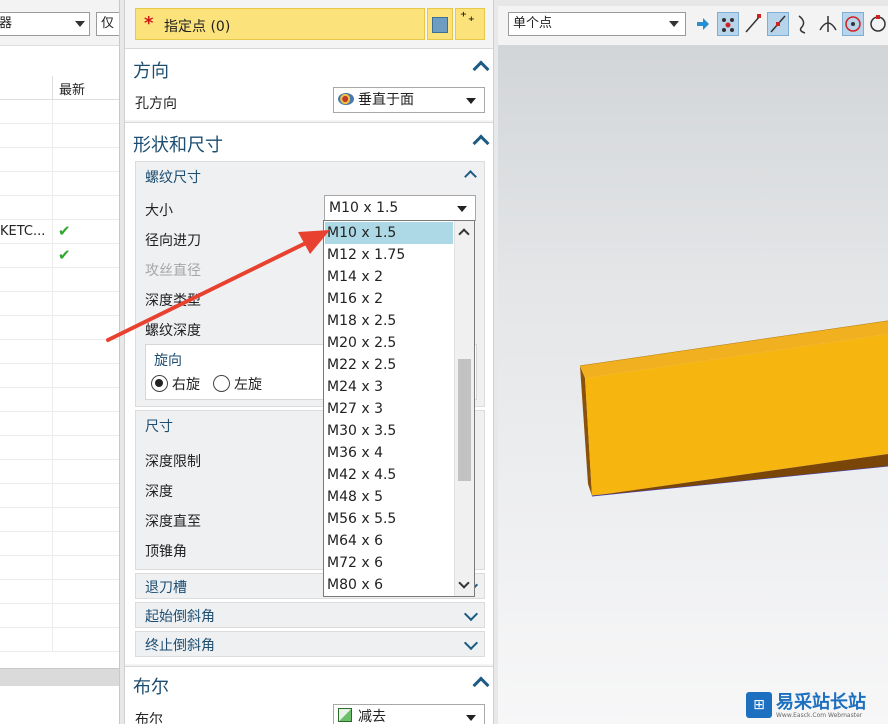  What do you see at coordinates (389, 255) in the screenshot?
I see `size-option: M12 x 1.75` at bounding box center [389, 255].